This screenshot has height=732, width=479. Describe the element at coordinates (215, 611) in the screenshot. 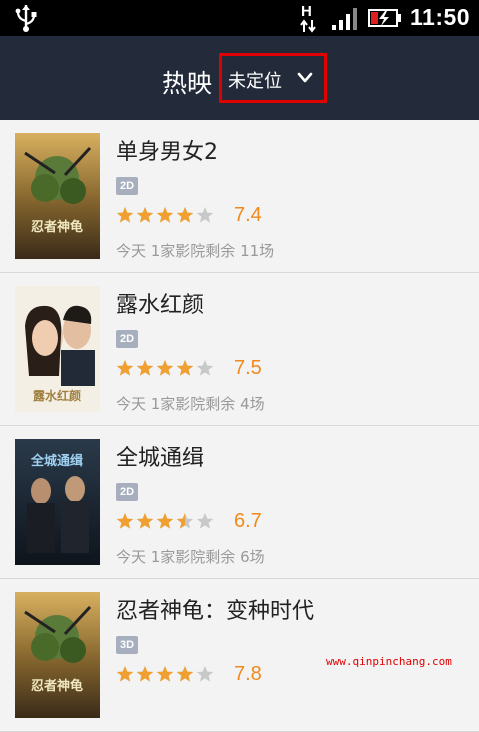

I see `movie-title: 忍者神龟：变种时代` at that location.